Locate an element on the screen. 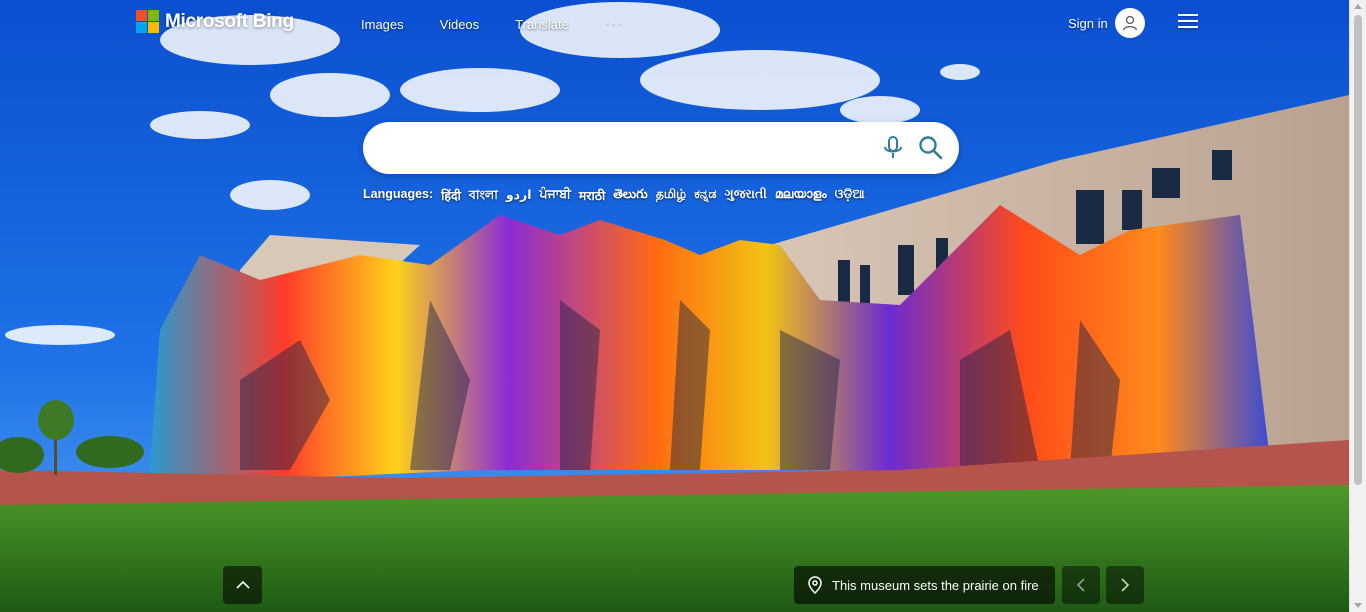 The height and width of the screenshot is (612, 1366). scrollbar-down-arrow is located at coordinates (1358, 605).